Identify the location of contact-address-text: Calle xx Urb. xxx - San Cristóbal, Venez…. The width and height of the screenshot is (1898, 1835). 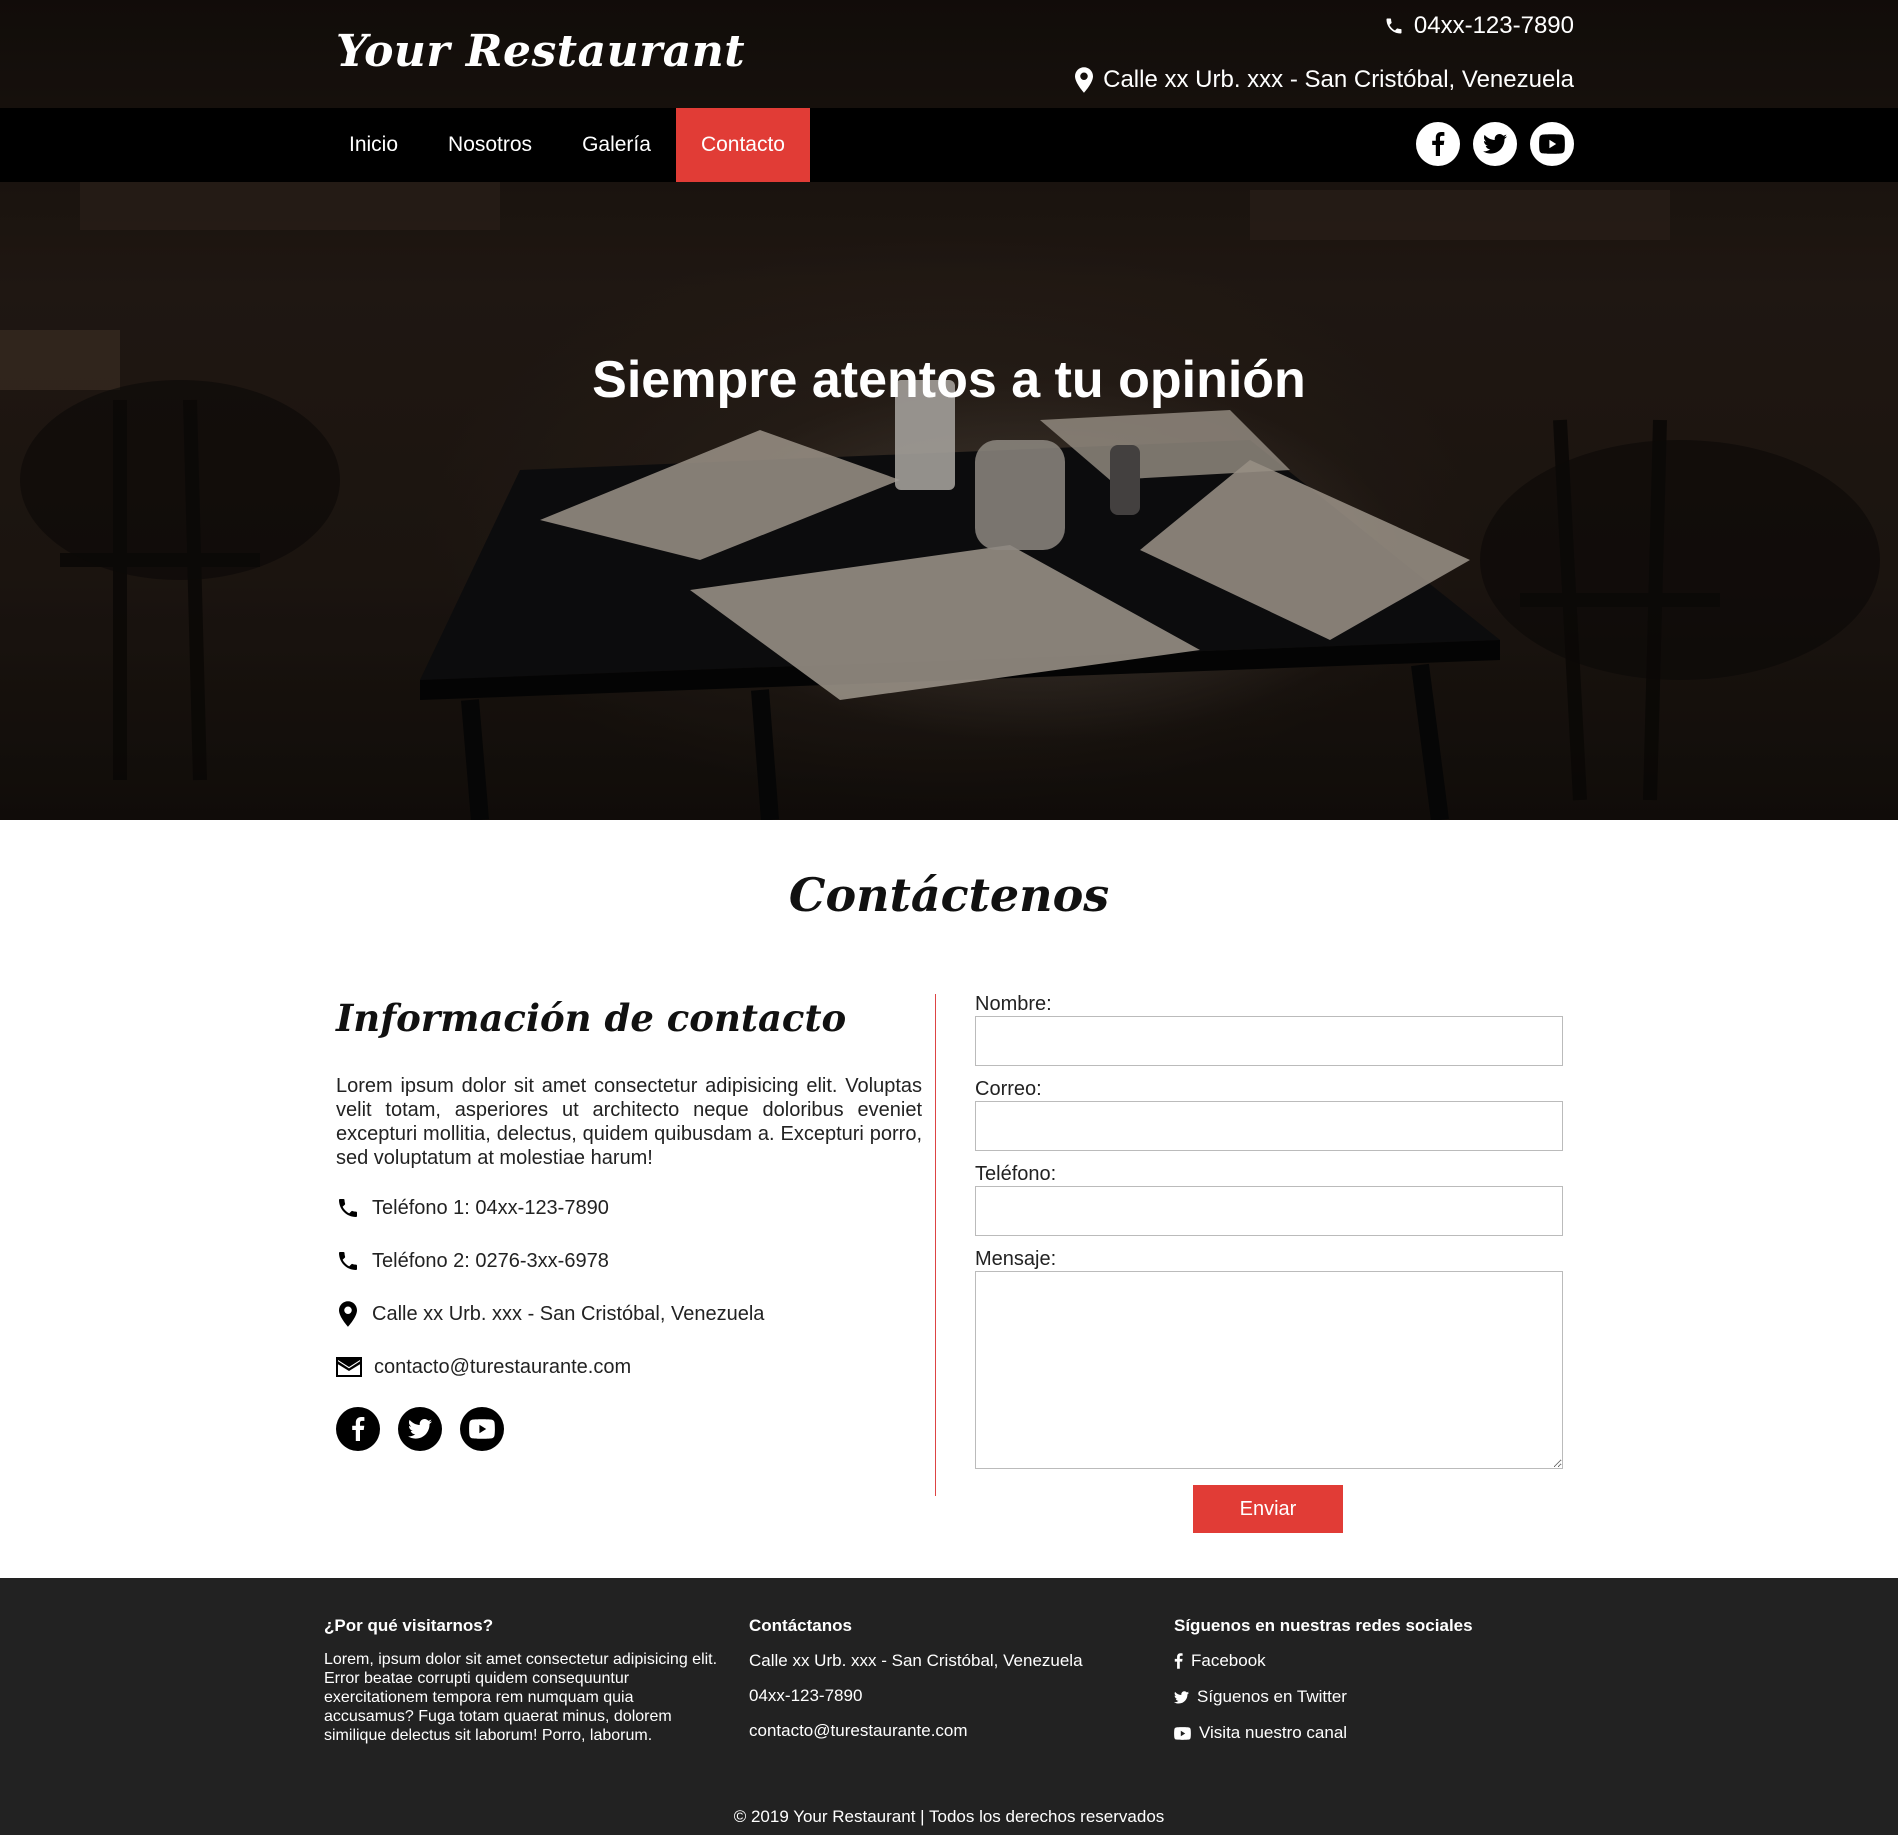
(568, 1313).